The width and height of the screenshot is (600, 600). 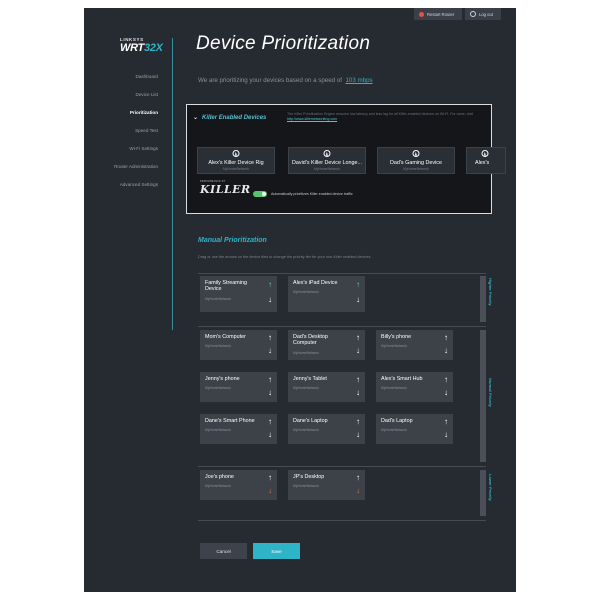 What do you see at coordinates (230, 421) in the screenshot?
I see `device-name: Dane's Smart Phone` at bounding box center [230, 421].